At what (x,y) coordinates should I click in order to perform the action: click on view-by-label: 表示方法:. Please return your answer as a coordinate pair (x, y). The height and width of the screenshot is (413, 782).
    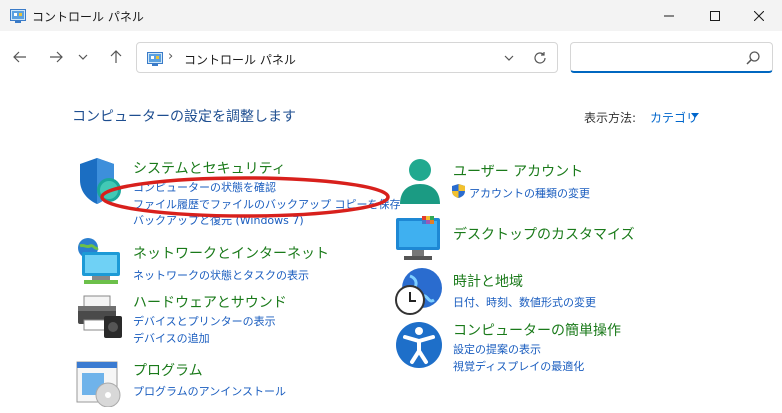
    Looking at the image, I should click on (610, 118).